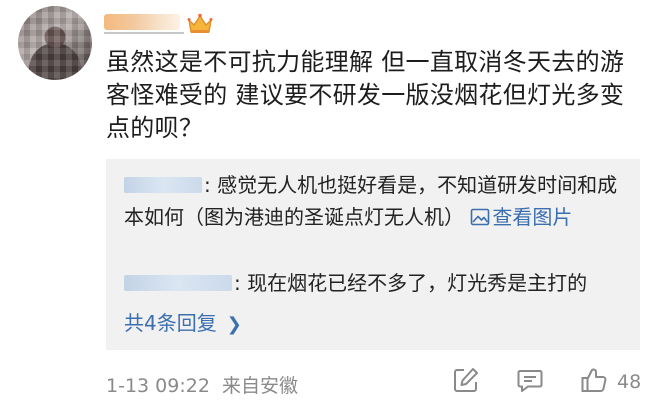 Image resolution: width=660 pixels, height=403 pixels. What do you see at coordinates (55, 43) in the screenshot?
I see `user-avatar` at bounding box center [55, 43].